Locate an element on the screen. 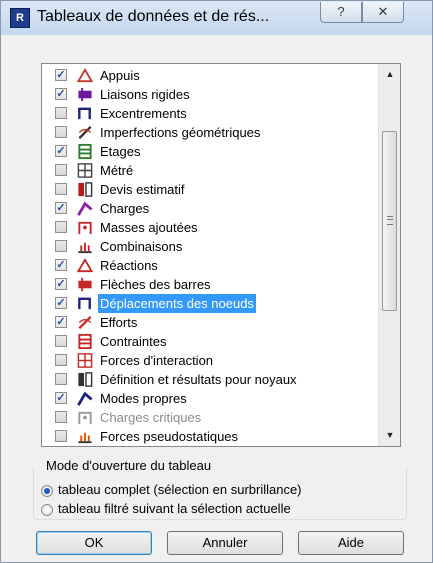 The image size is (433, 563). reactions-icon is located at coordinates (85, 265).